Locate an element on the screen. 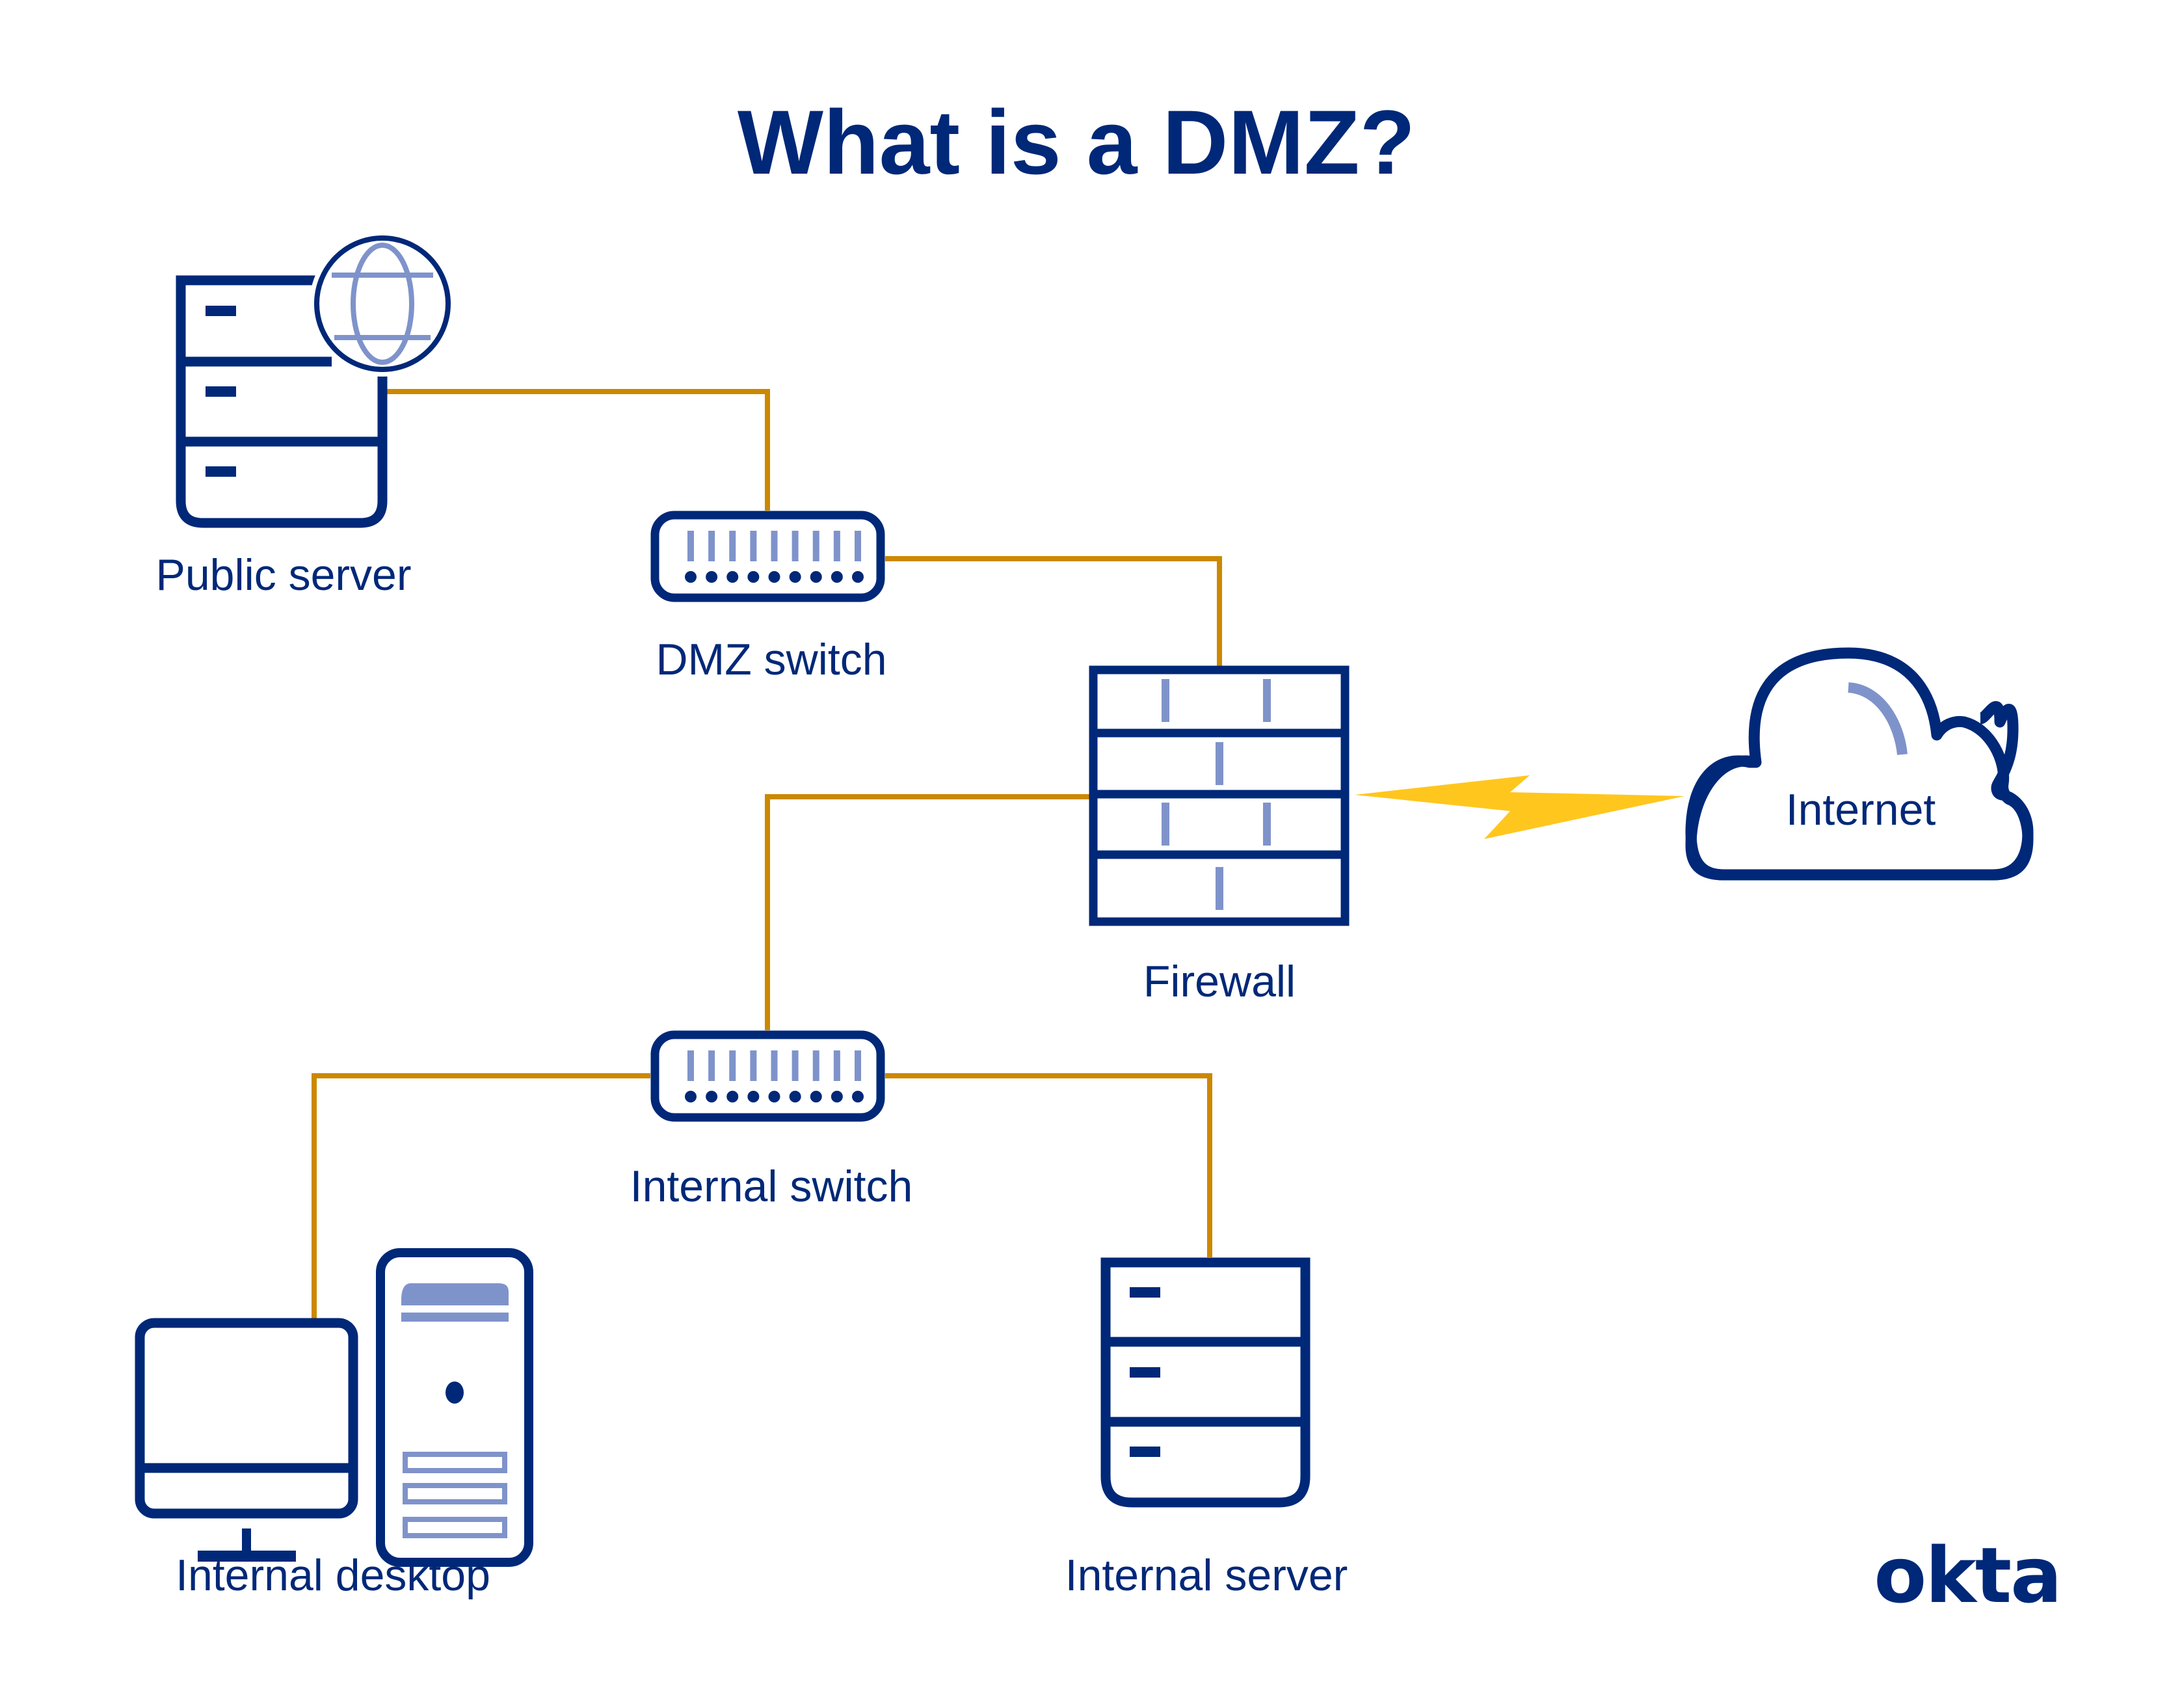  connector-internal-switch-to-desktop is located at coordinates (481, 1195).